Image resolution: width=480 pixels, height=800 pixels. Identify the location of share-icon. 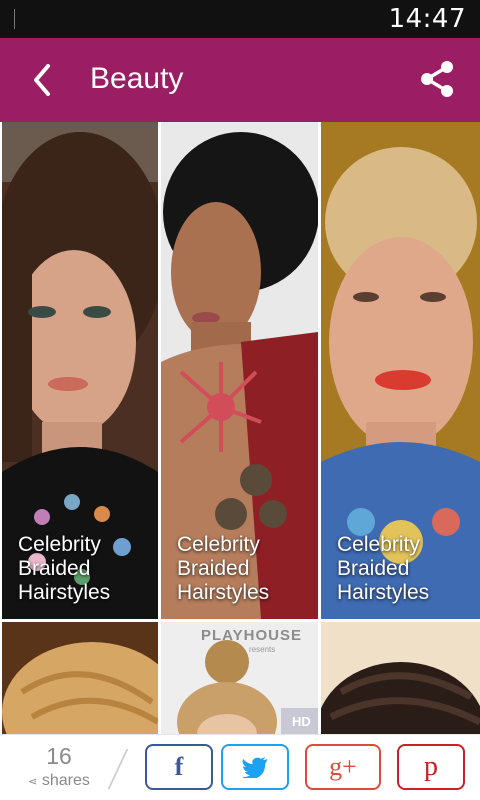
(437, 79).